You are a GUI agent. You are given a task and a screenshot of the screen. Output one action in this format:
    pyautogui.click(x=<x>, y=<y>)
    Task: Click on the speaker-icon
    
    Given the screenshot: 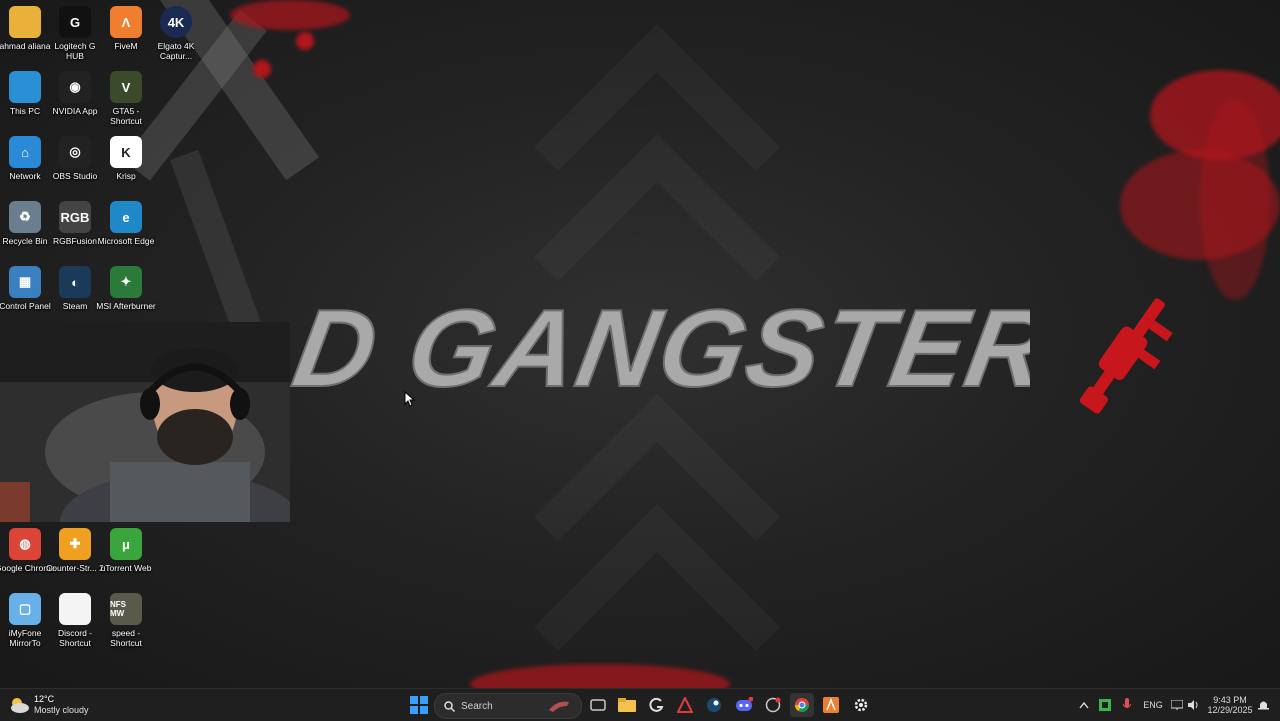 What is the action you would take?
    pyautogui.click(x=1193, y=705)
    